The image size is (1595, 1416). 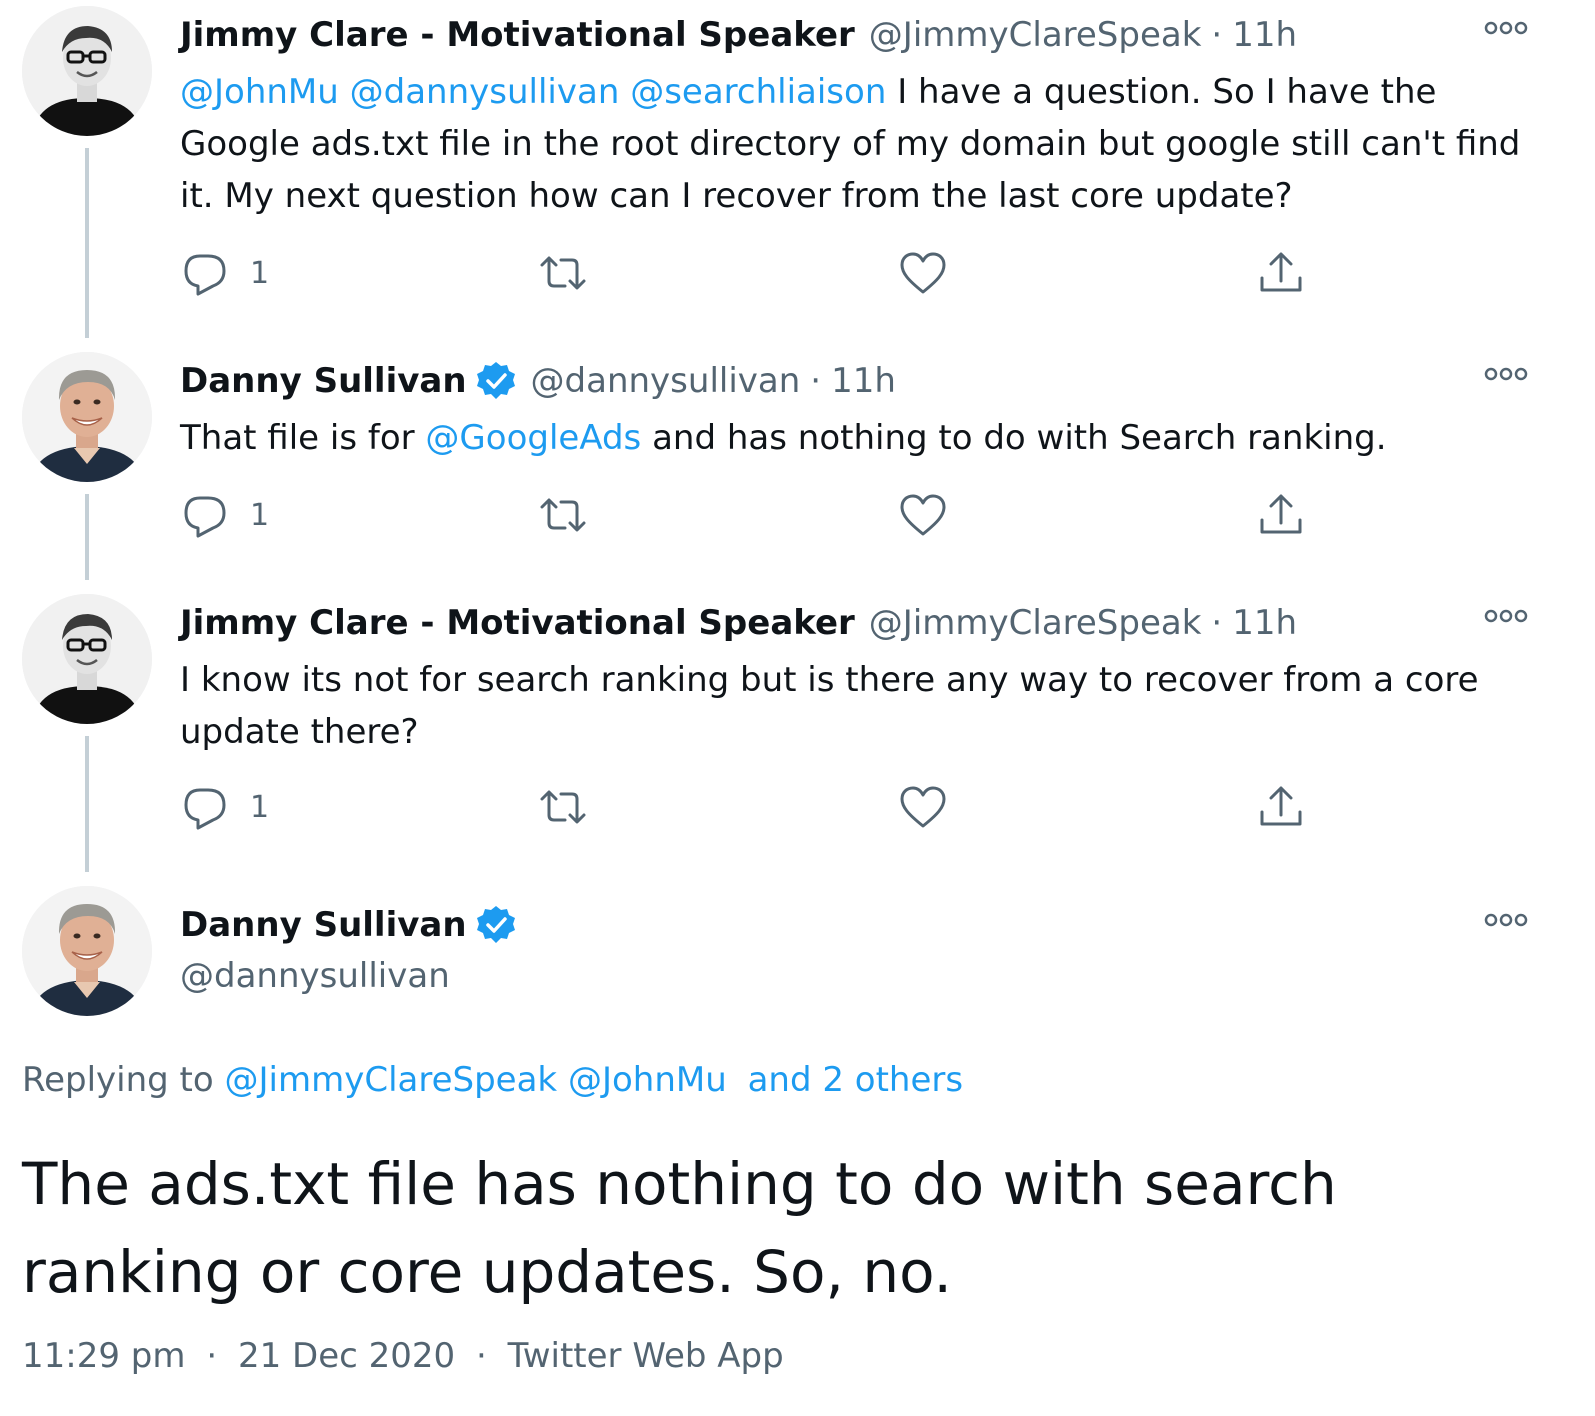 I want to click on tweet-source: Twitter Web App, so click(x=646, y=1356).